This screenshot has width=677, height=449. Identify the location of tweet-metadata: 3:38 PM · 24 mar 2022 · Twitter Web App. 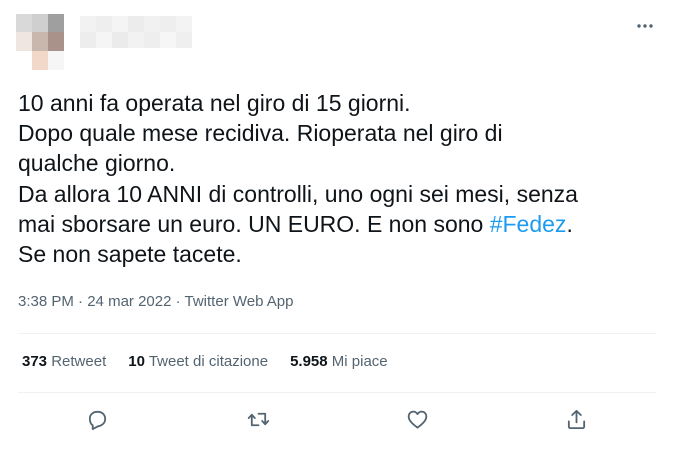
(155, 301).